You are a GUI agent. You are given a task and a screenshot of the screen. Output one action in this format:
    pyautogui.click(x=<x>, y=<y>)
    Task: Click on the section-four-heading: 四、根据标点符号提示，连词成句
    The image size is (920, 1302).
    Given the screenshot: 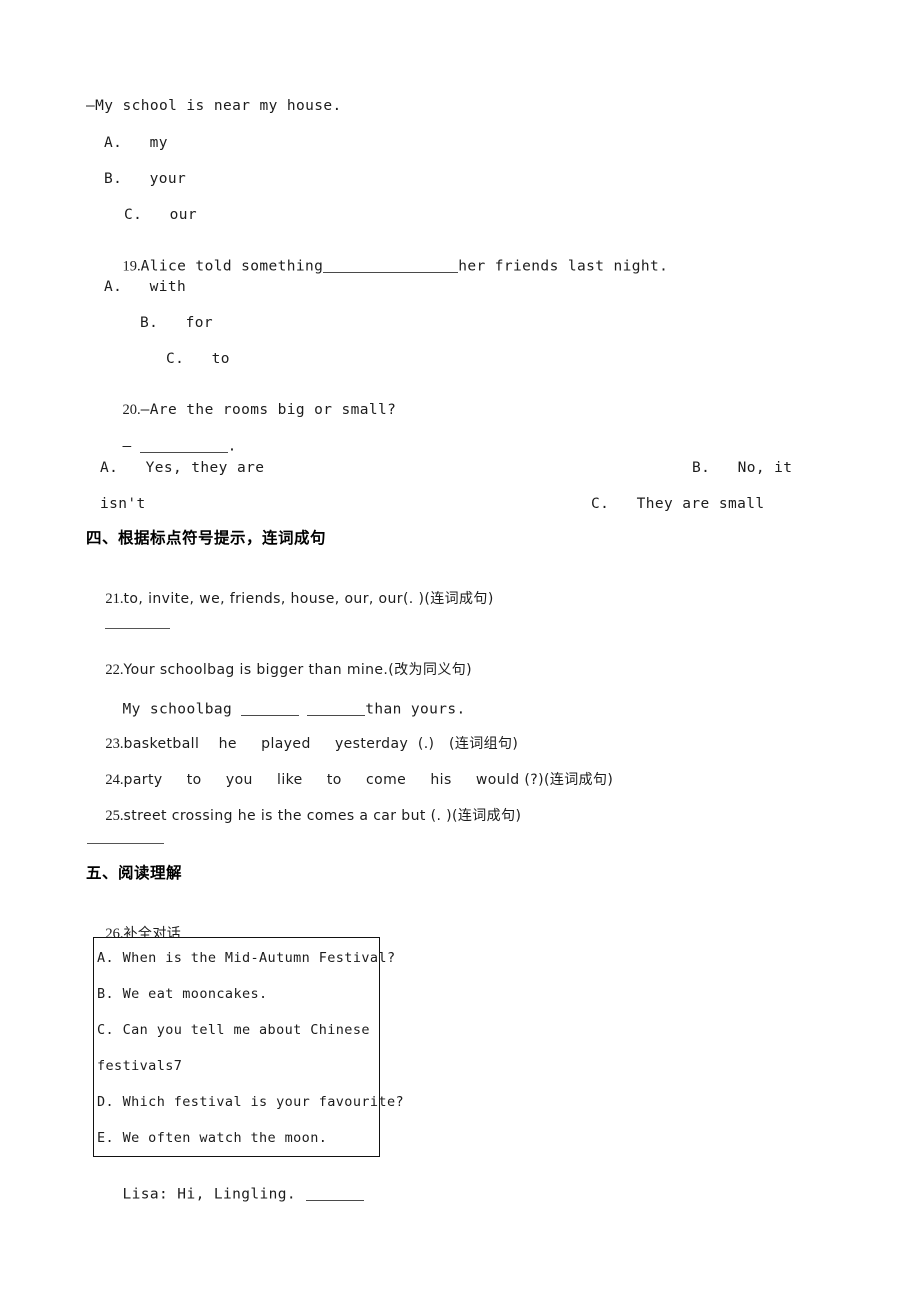 What is the action you would take?
    pyautogui.click(x=206, y=538)
    